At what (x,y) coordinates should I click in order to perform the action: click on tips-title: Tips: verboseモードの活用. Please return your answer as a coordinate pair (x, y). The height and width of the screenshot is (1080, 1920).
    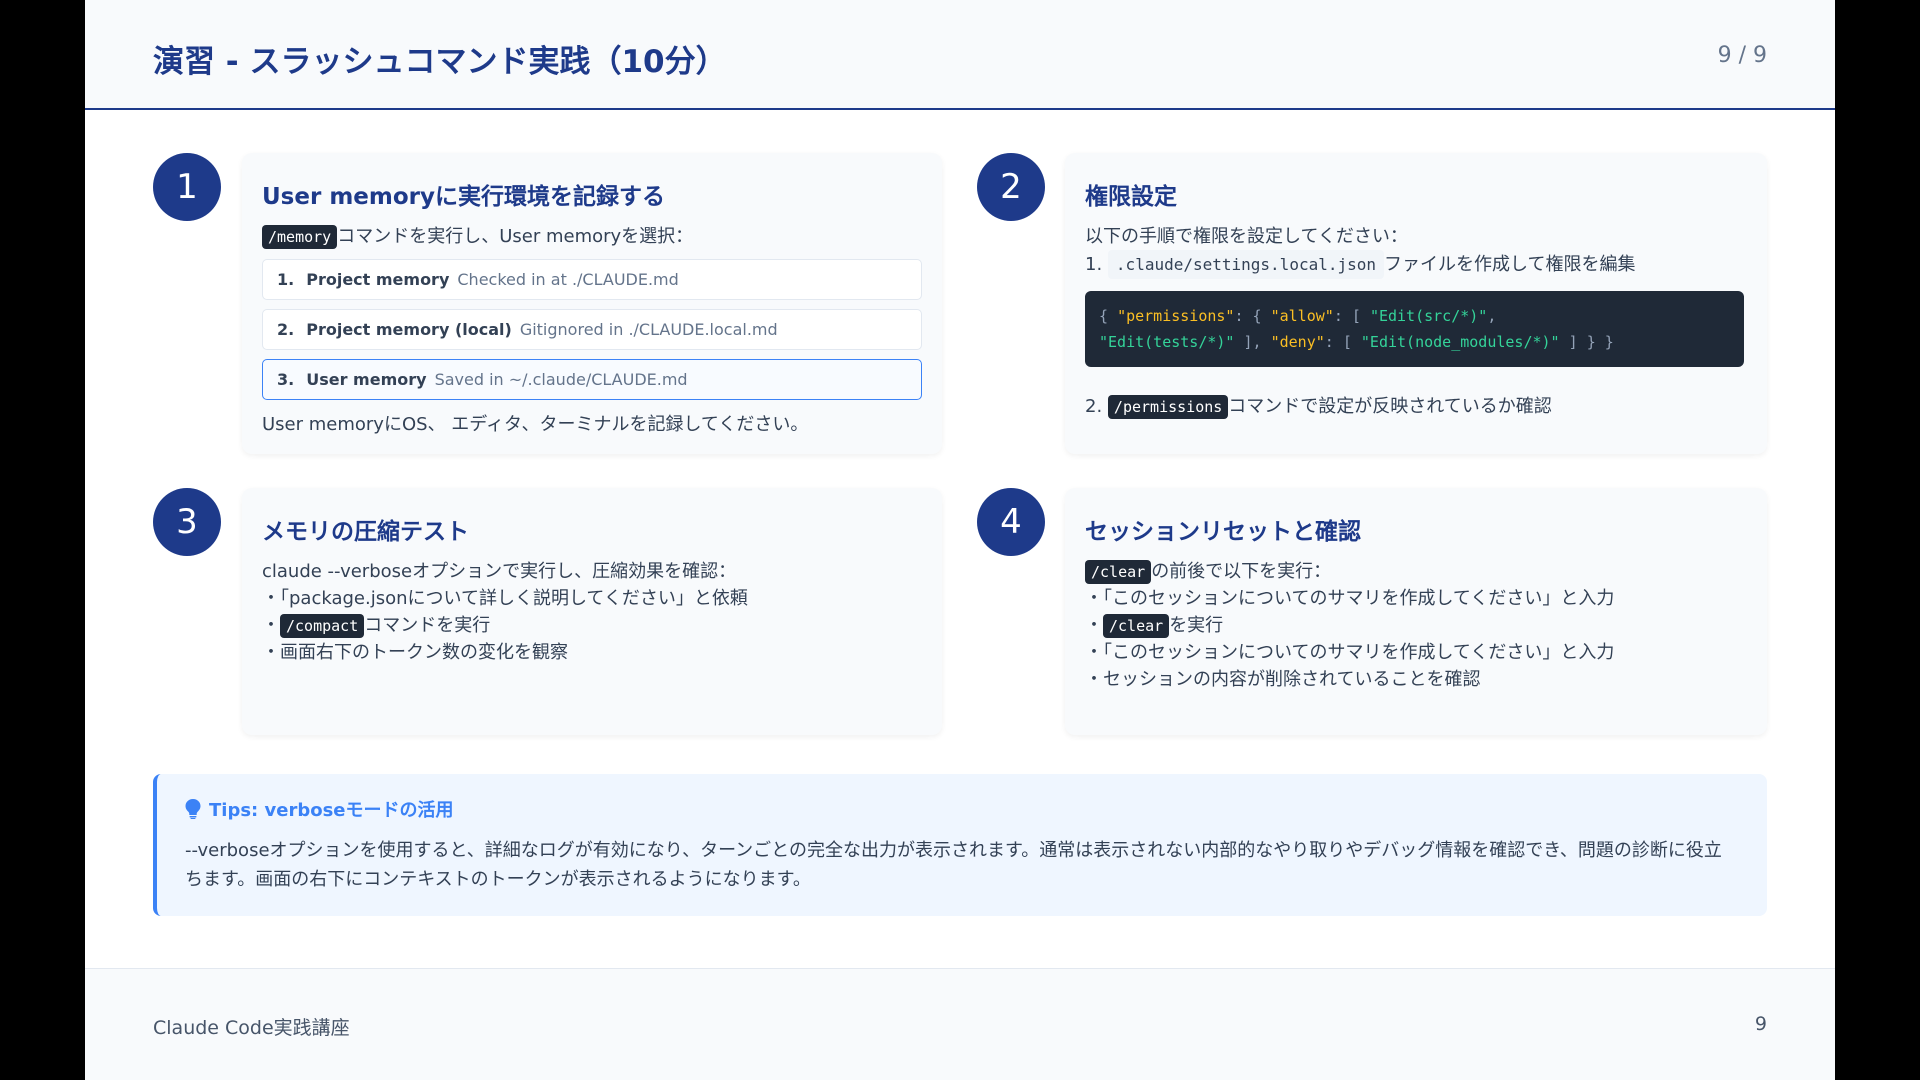
    Looking at the image, I should click on (331, 810).